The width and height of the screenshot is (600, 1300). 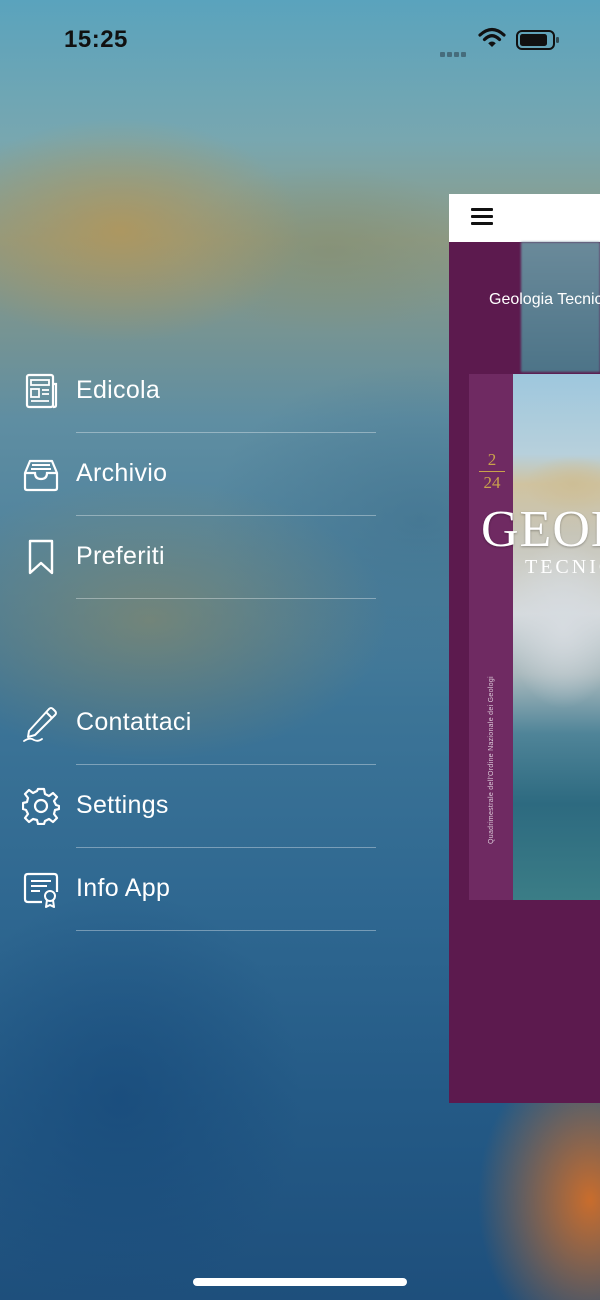 What do you see at coordinates (300, 40) in the screenshot?
I see `status-bar: 15:25` at bounding box center [300, 40].